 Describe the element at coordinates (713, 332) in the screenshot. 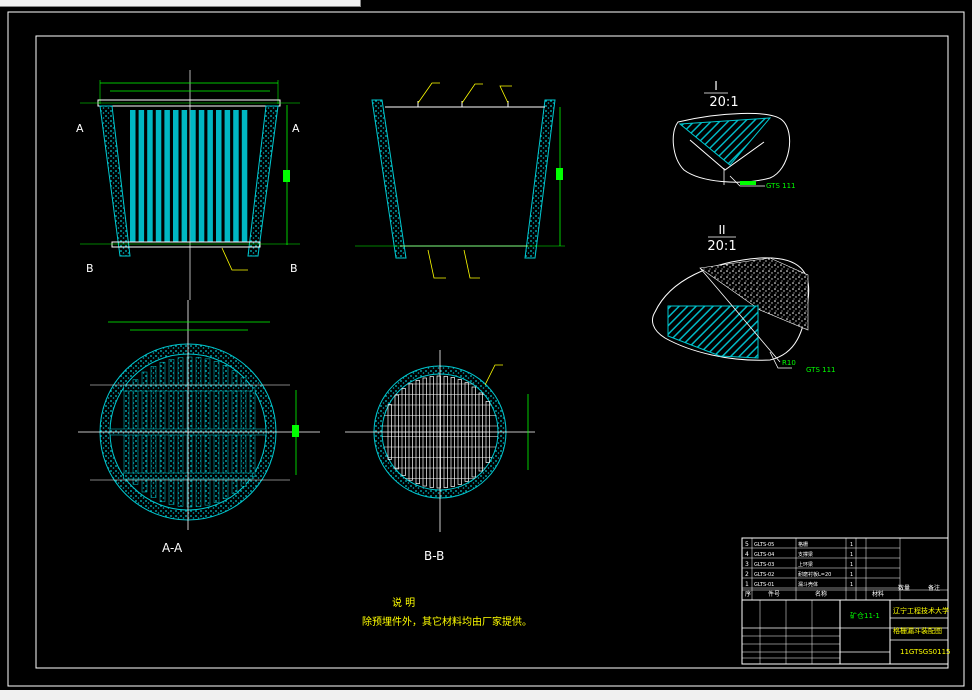

I see `detail-ii-hatch` at that location.